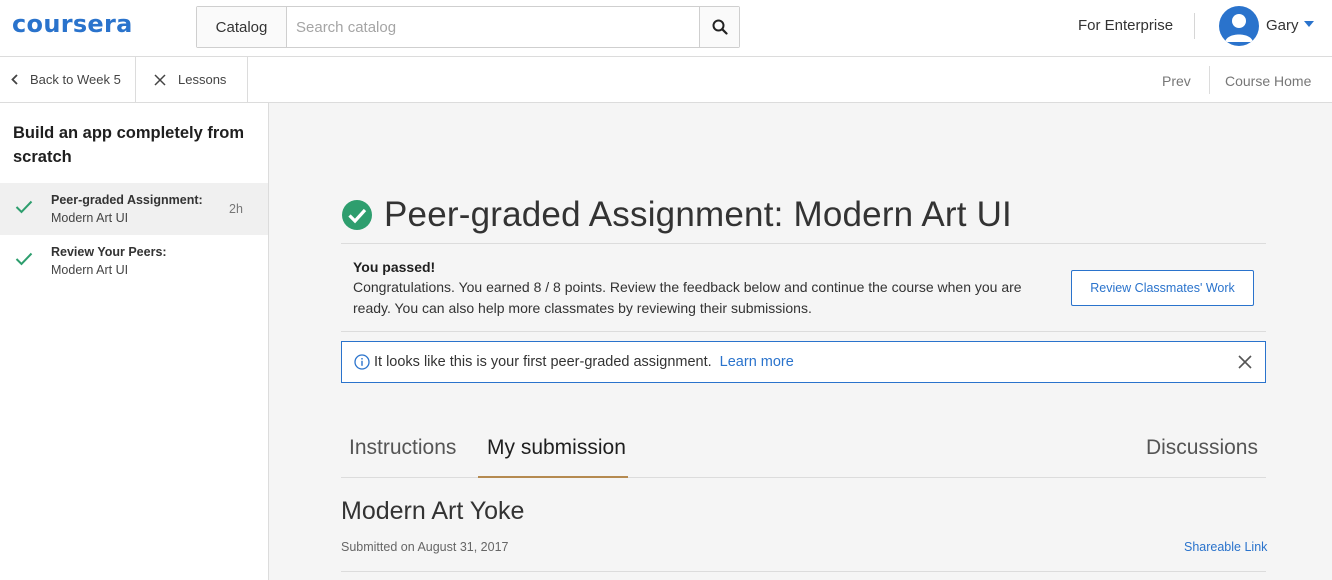  I want to click on course-home-button: Course Home, so click(1268, 81).